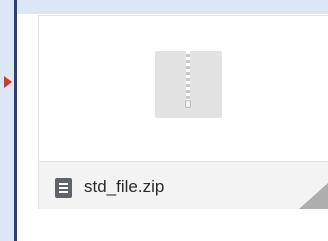 The image size is (328, 241). What do you see at coordinates (15, 120) in the screenshot?
I see `left-border-line` at bounding box center [15, 120].